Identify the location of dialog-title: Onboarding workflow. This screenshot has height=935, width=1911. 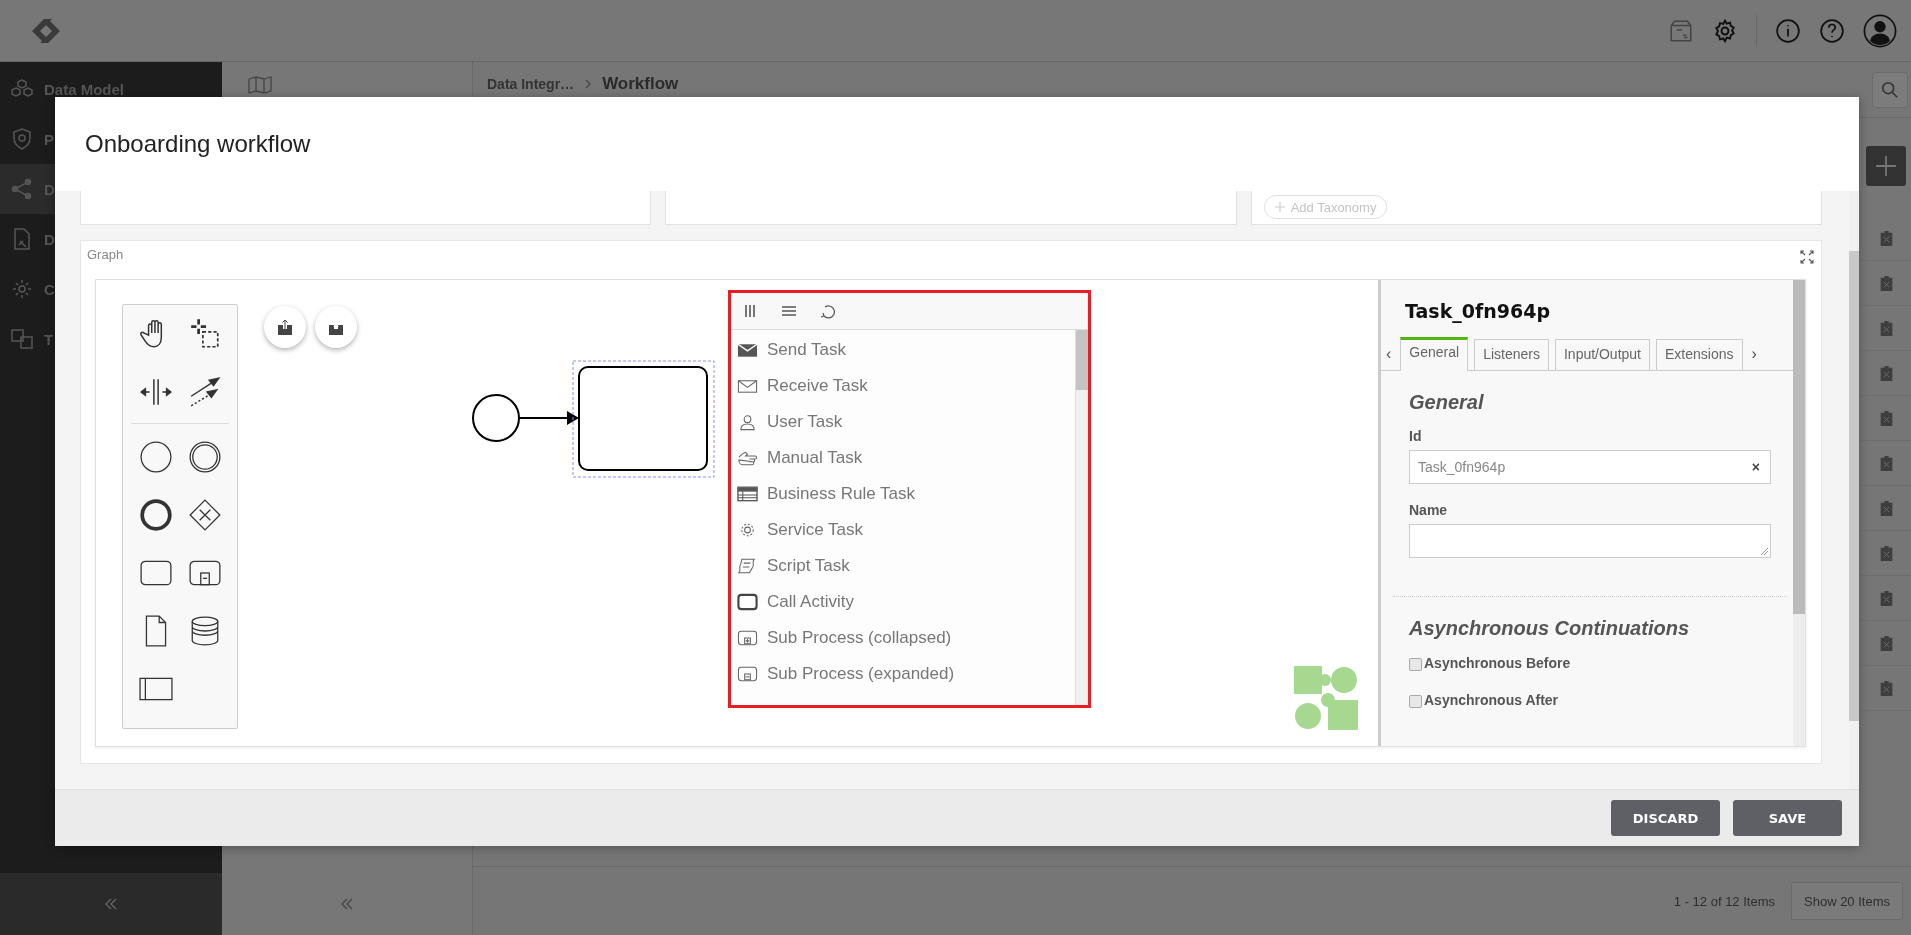
(198, 144).